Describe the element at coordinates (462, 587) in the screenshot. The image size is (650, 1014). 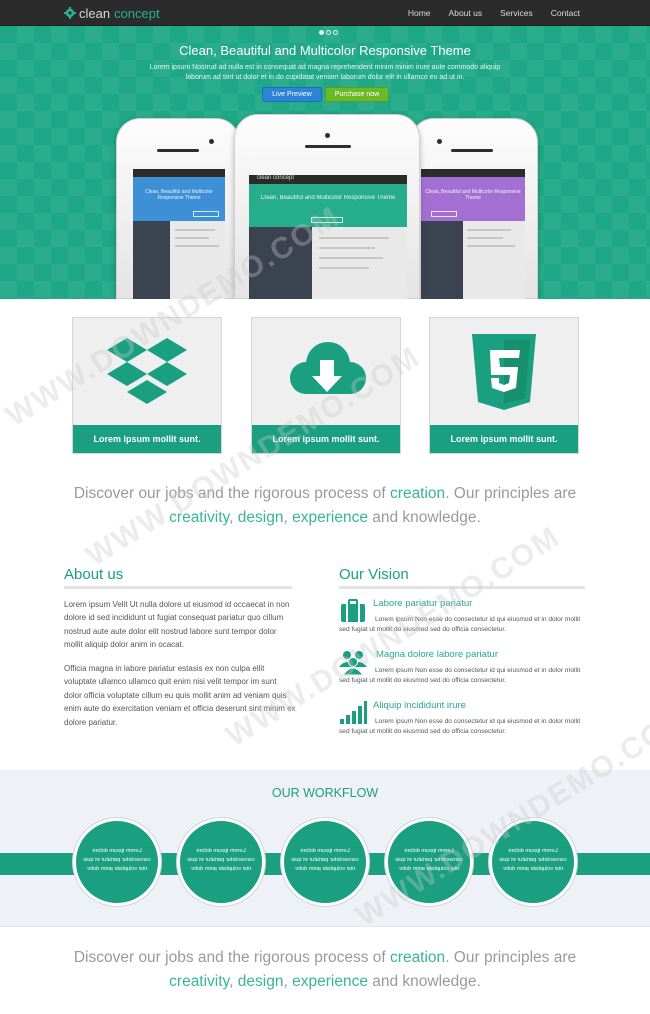
I see `vision-divider` at that location.